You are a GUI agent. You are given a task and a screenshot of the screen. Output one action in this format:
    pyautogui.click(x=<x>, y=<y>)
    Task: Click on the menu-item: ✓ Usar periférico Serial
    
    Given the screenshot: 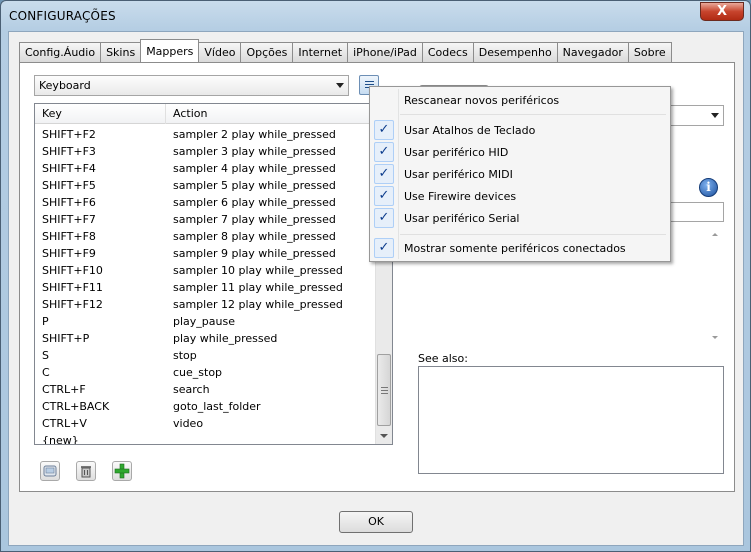 What is the action you would take?
    pyautogui.click(x=520, y=218)
    